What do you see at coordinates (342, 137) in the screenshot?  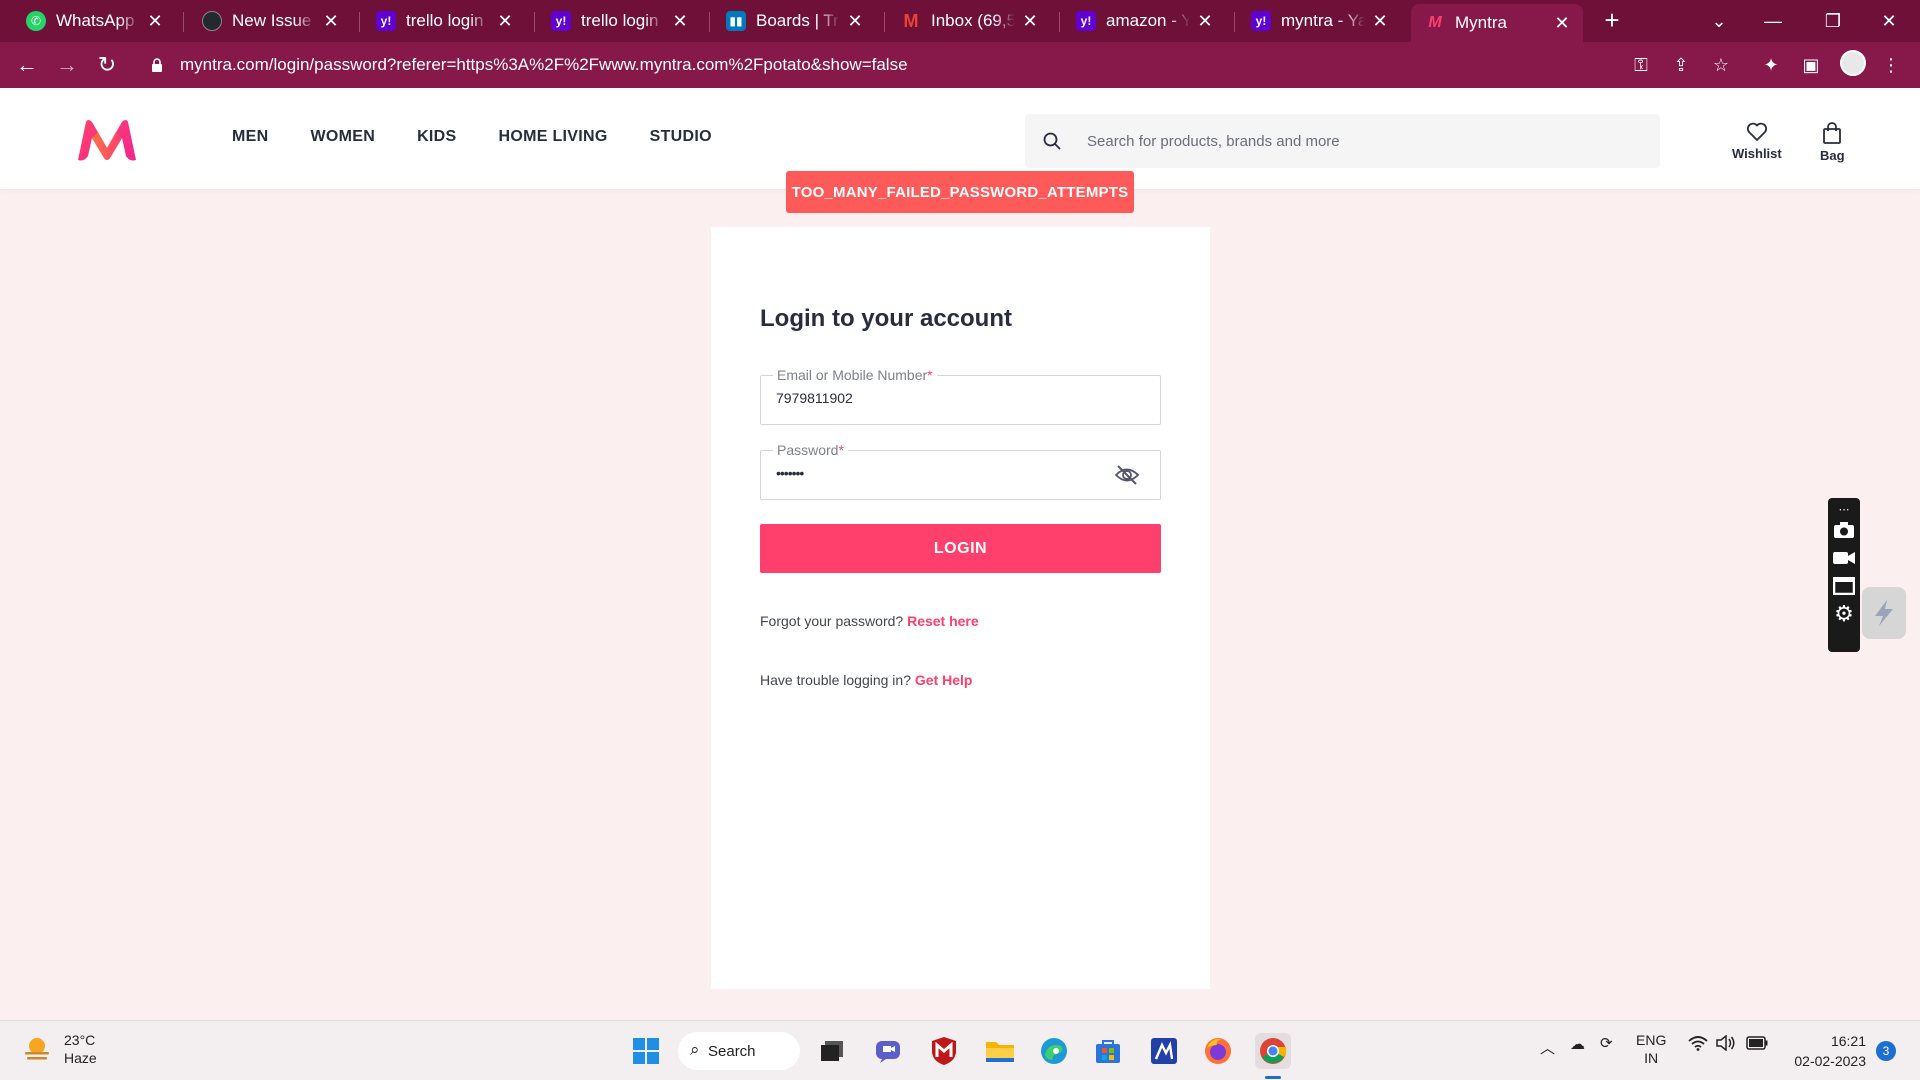 I see `nav-women: WOMEN` at bounding box center [342, 137].